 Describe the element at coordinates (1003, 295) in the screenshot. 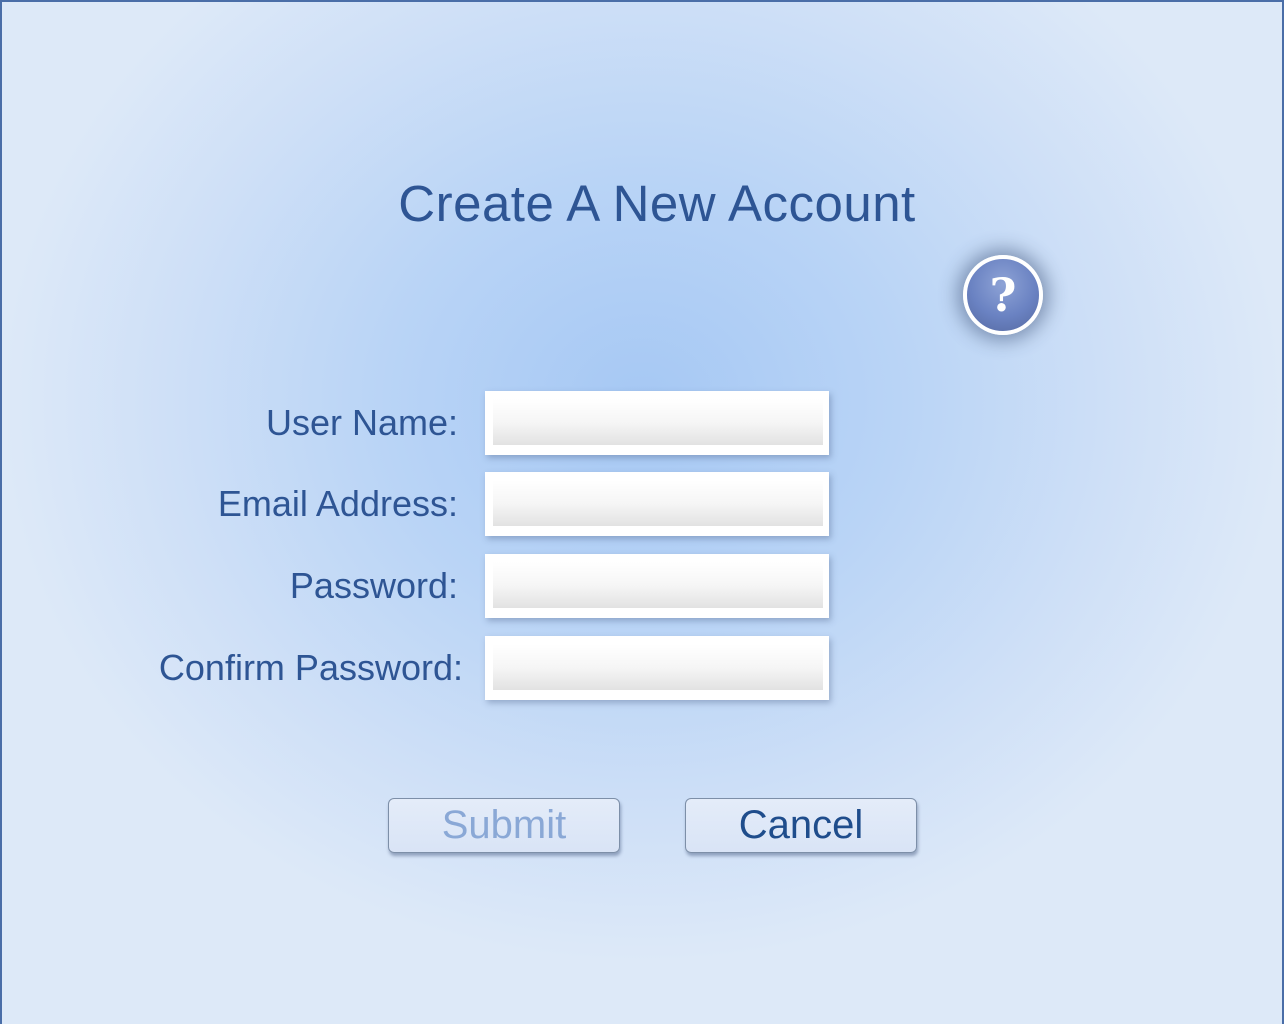

I see `help-icon: ?` at that location.